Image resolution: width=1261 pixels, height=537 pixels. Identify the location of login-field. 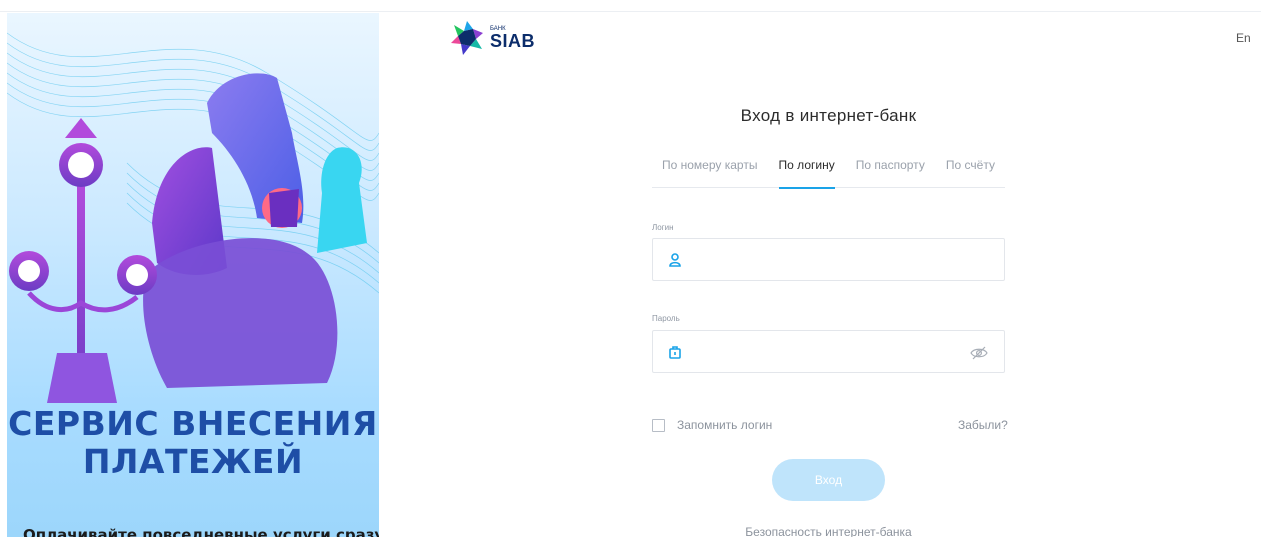
(828, 259).